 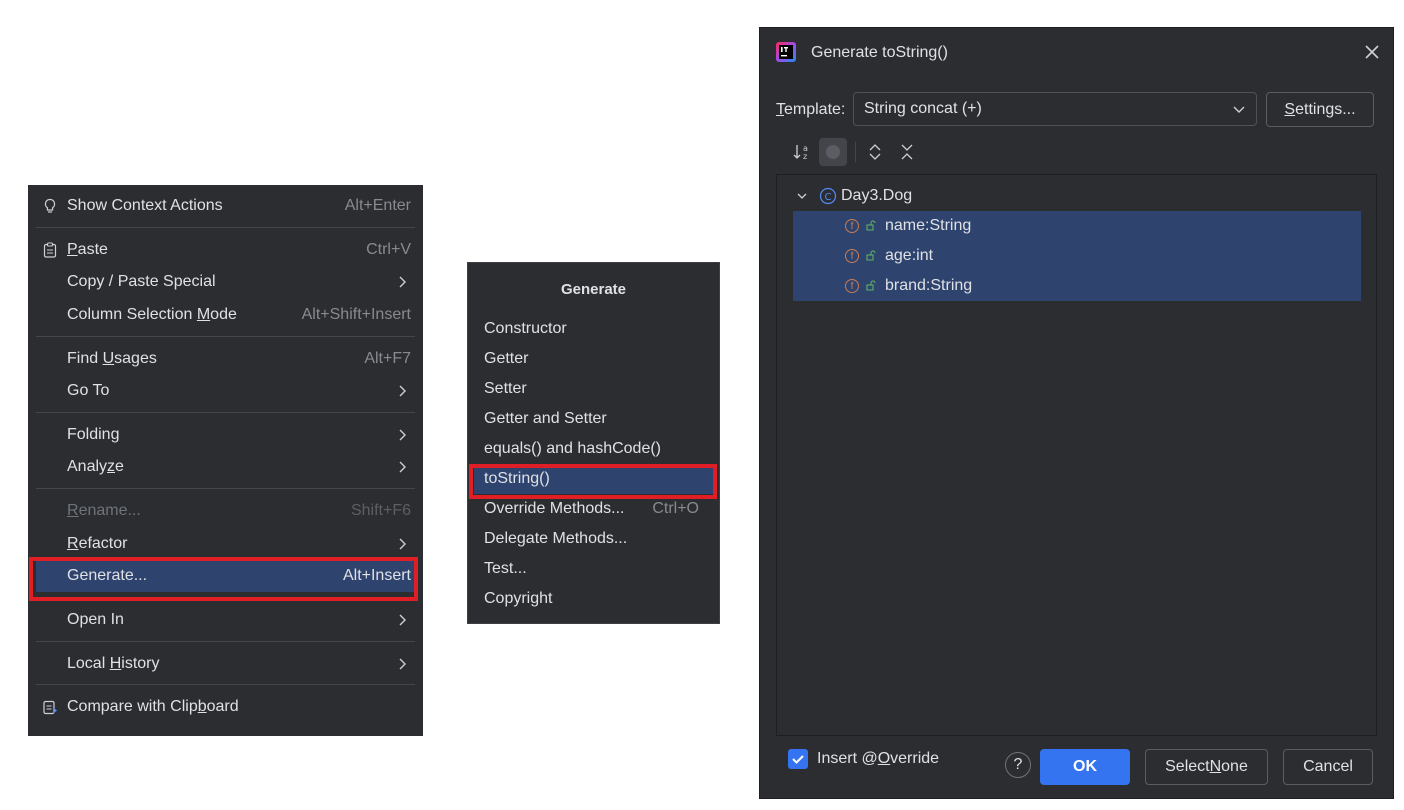 What do you see at coordinates (376, 575) in the screenshot?
I see `menu-item-shortcut: Alt+Insert` at bounding box center [376, 575].